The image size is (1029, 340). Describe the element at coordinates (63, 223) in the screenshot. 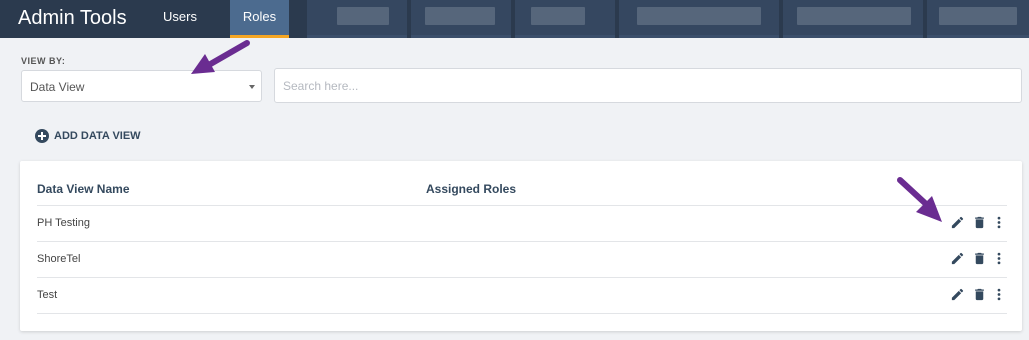

I see `row-name: PH Testing` at that location.